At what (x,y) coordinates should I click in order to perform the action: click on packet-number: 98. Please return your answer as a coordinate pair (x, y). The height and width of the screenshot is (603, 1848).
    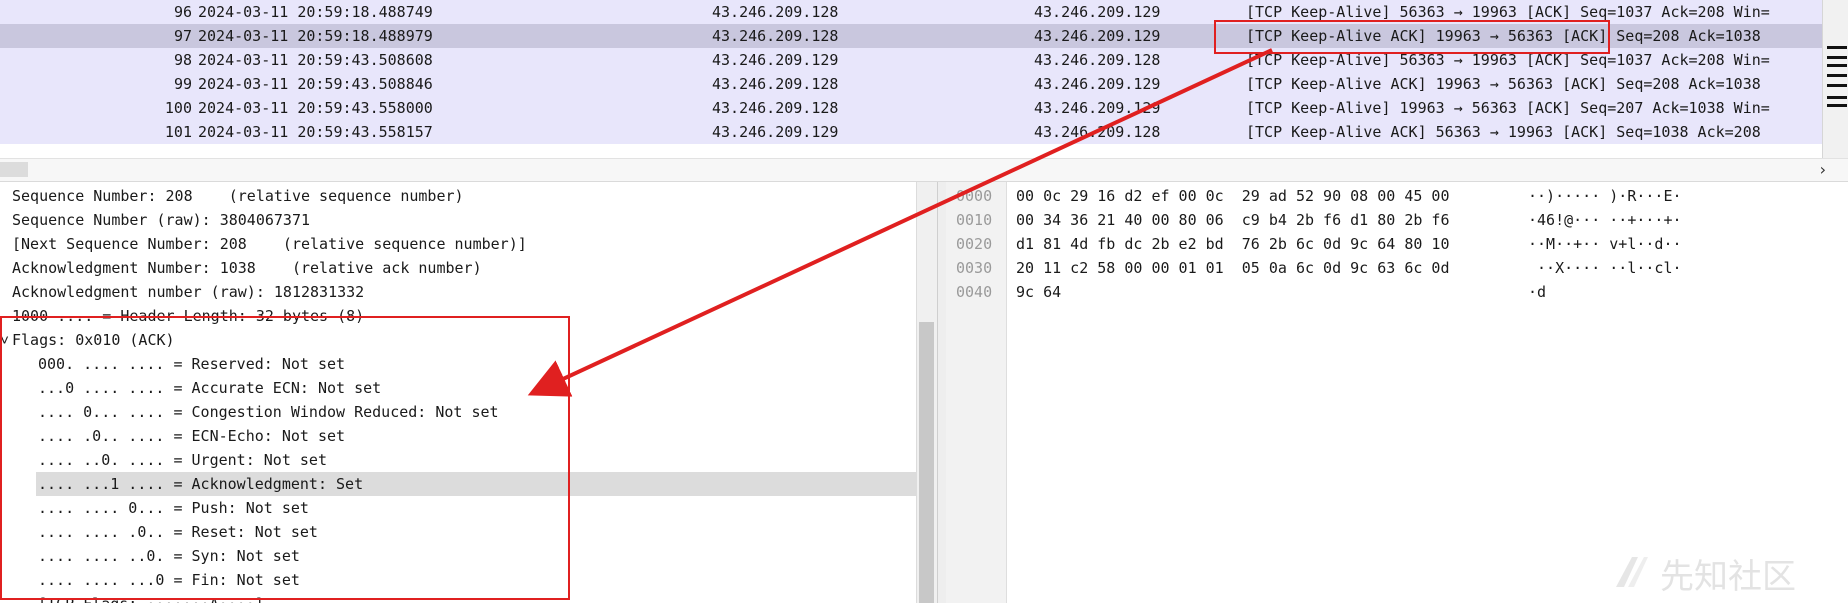
    Looking at the image, I should click on (182, 60).